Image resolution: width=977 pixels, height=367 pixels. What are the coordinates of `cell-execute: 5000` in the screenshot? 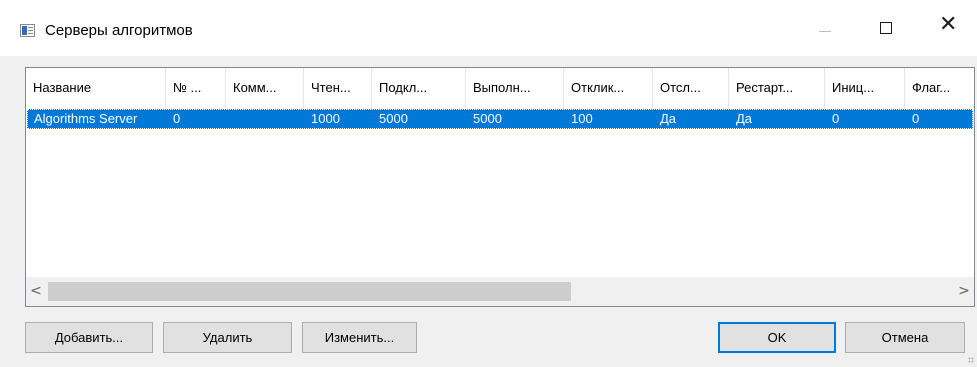 It's located at (487, 118).